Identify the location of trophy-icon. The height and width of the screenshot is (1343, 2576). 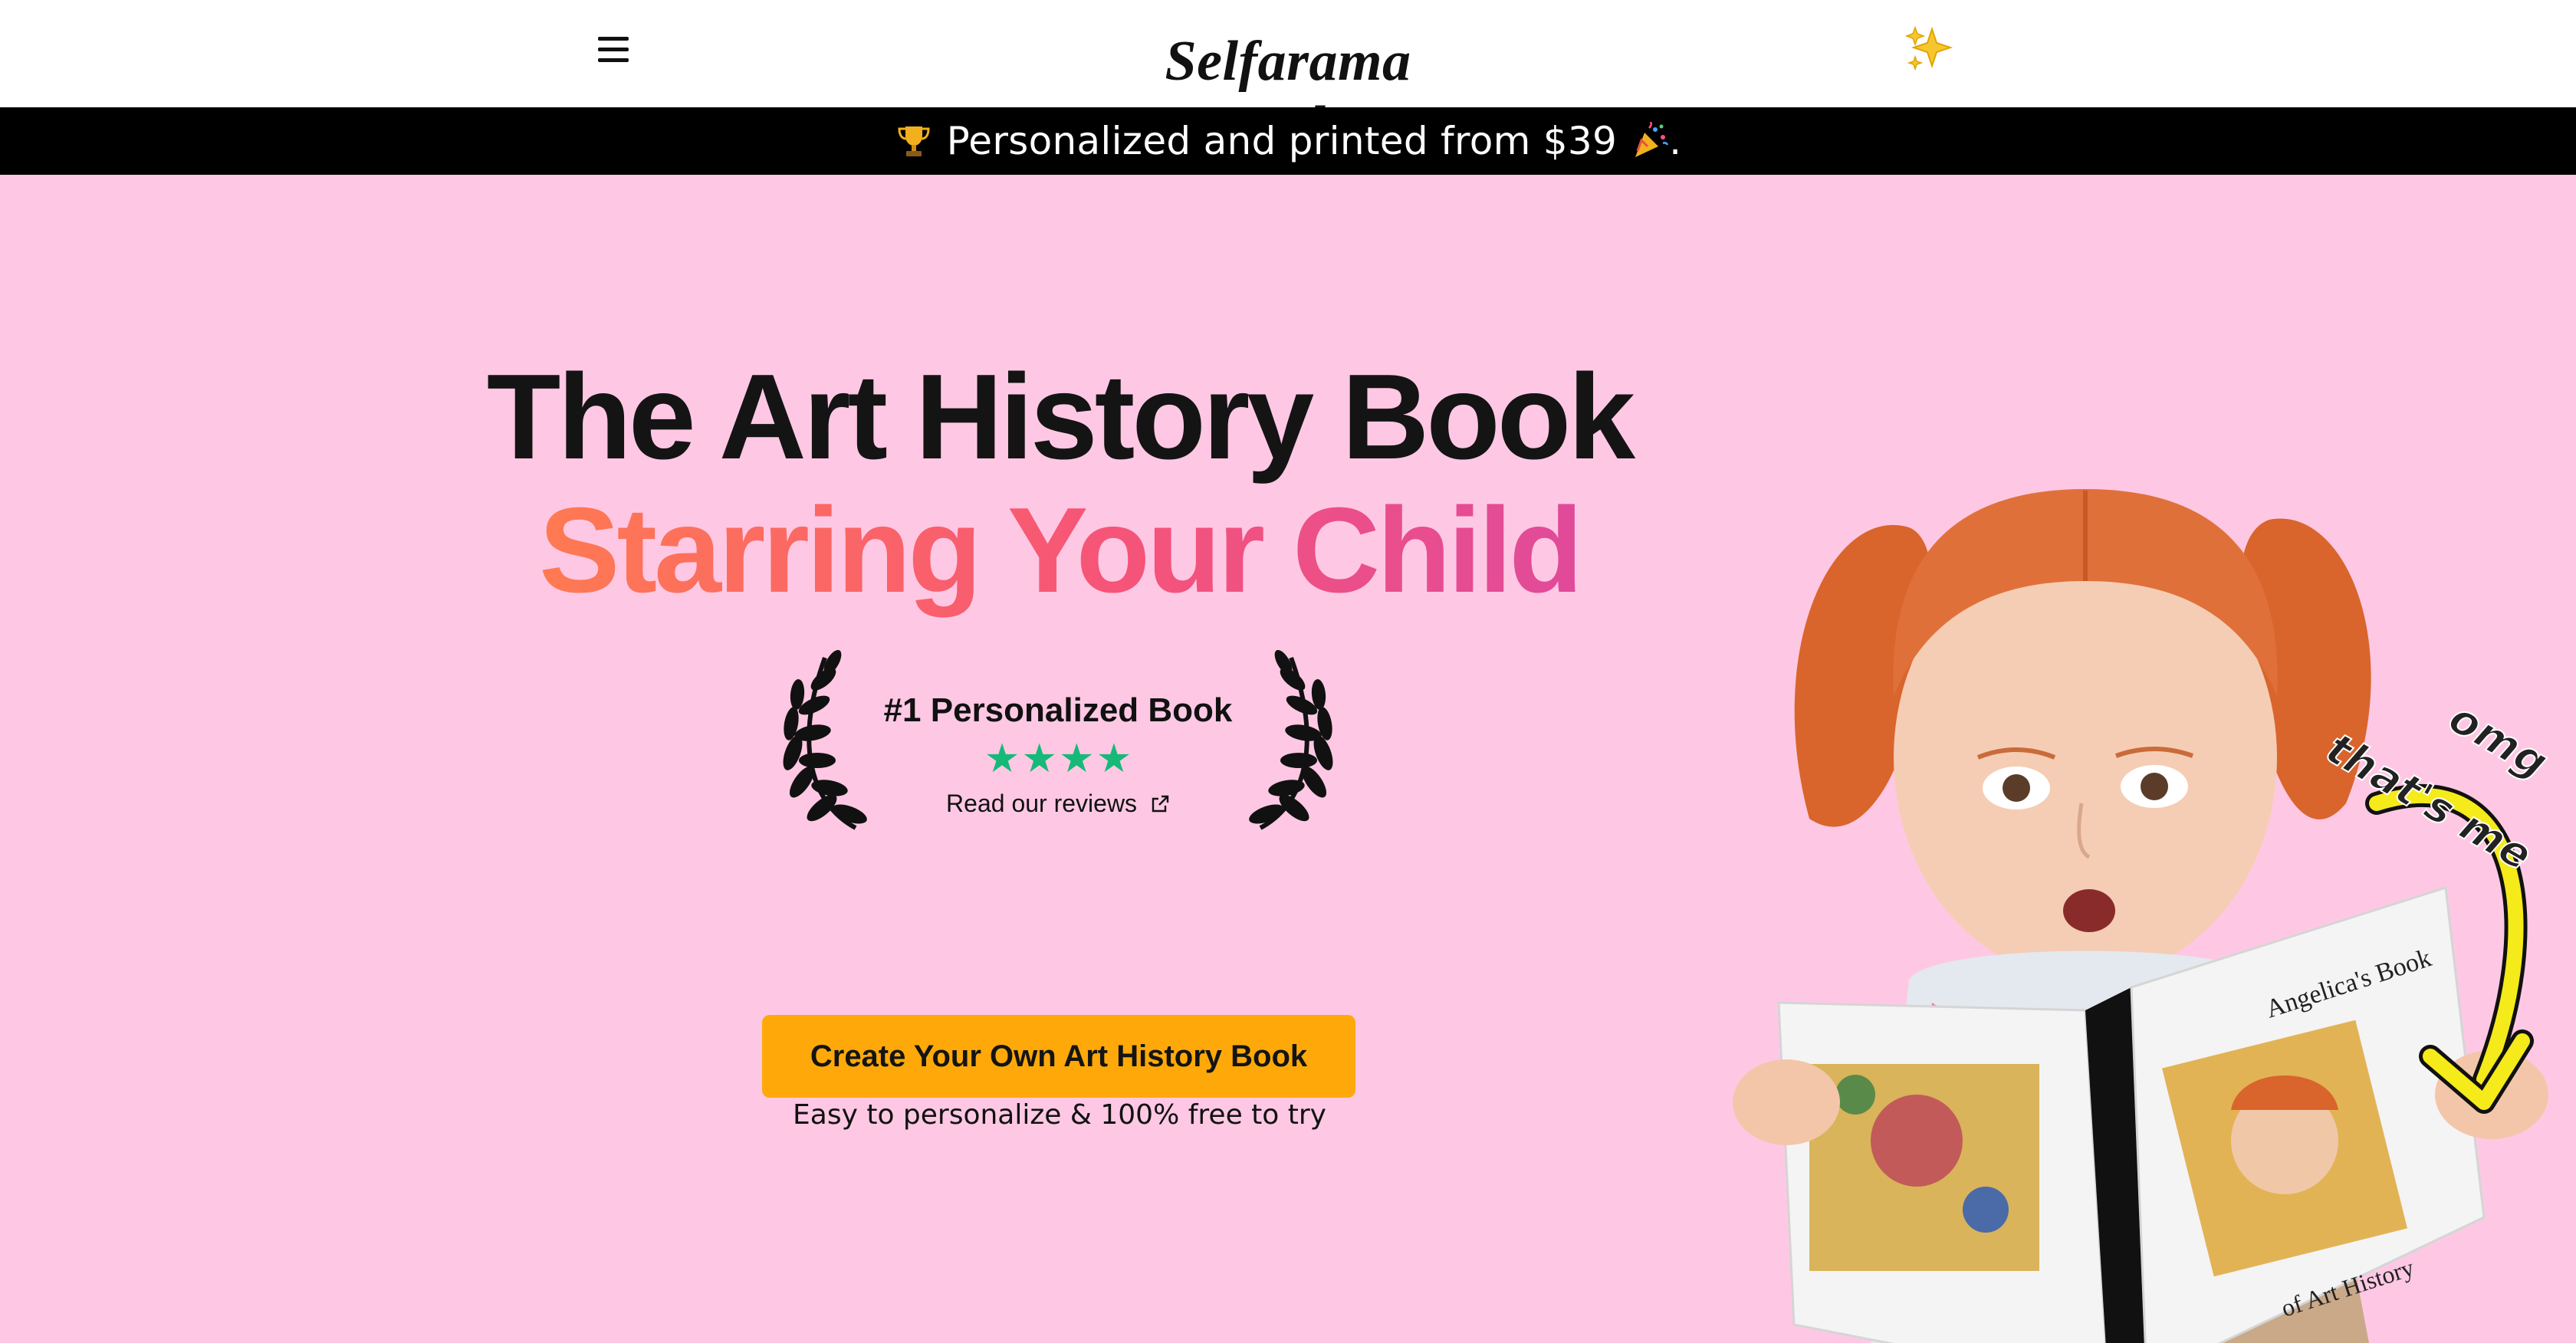
(914, 141).